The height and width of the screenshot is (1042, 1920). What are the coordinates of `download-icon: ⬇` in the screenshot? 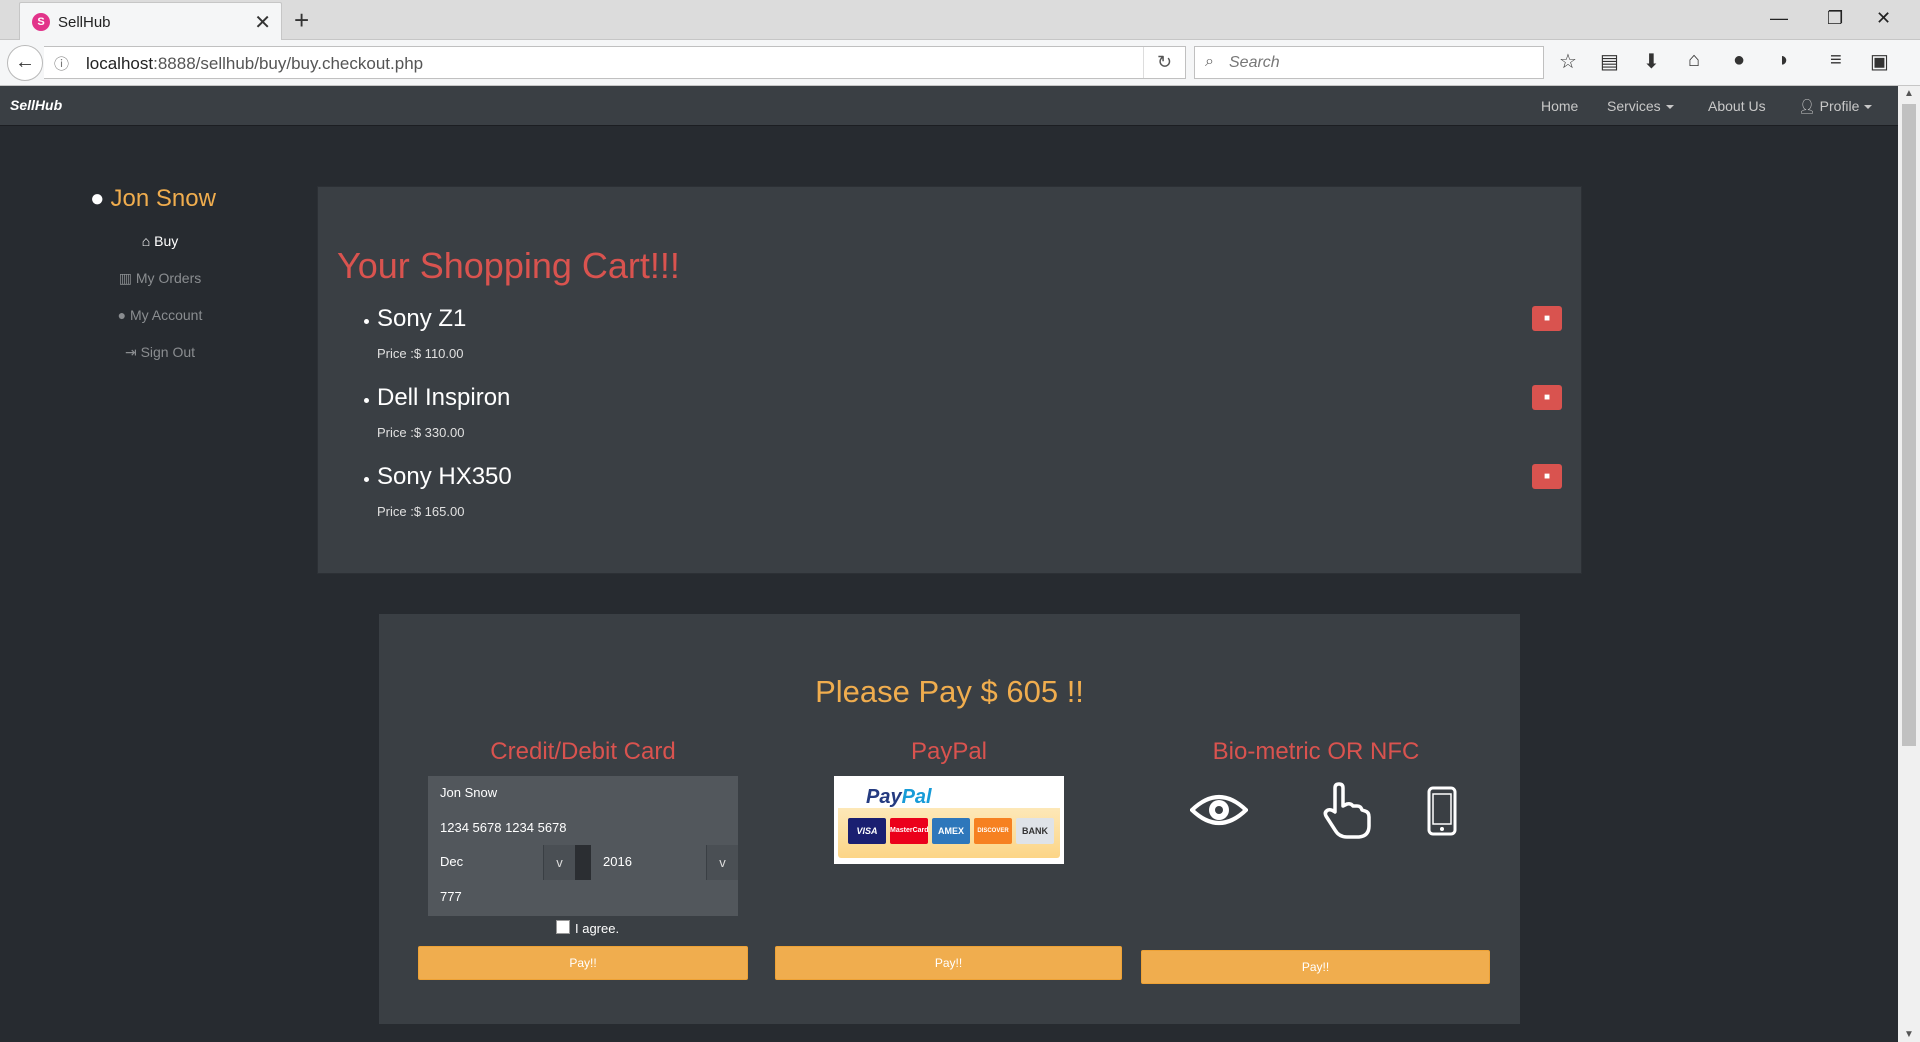 It's located at (1651, 61).